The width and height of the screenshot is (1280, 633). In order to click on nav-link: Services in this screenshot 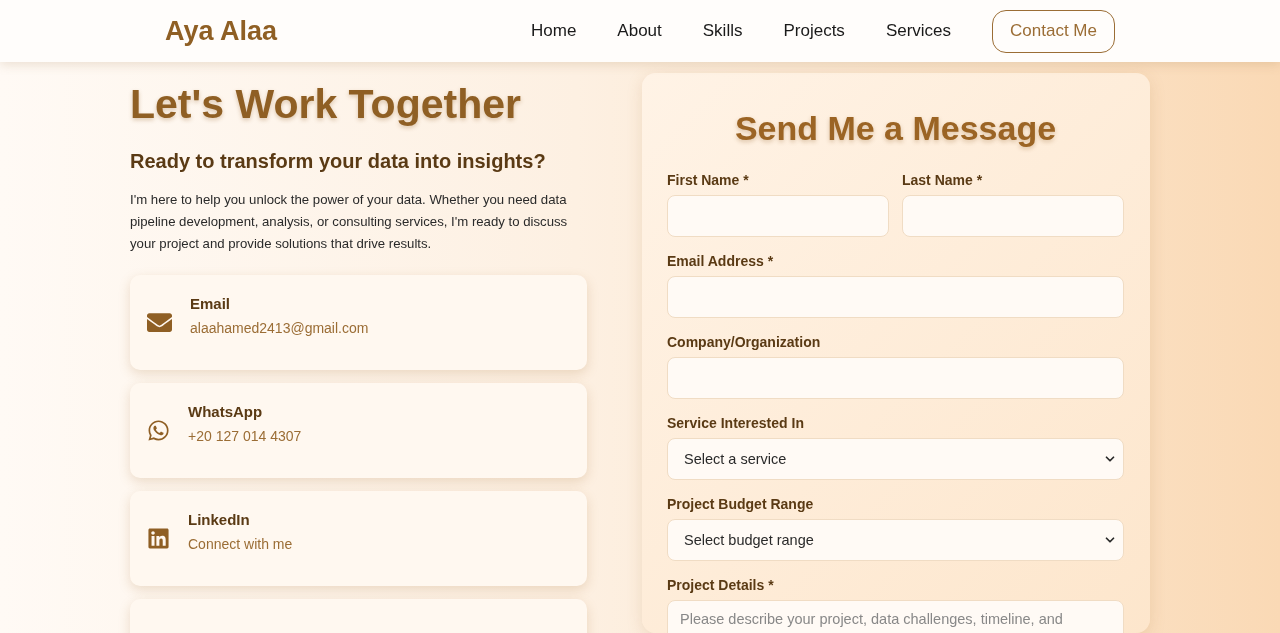, I will do `click(918, 31)`.